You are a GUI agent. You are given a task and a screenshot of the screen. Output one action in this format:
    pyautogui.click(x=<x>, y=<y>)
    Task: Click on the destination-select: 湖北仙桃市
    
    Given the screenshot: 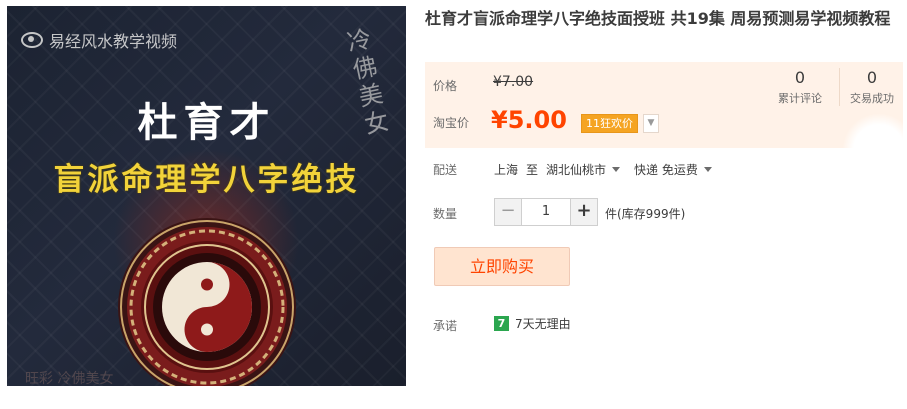 What is the action you would take?
    pyautogui.click(x=583, y=169)
    